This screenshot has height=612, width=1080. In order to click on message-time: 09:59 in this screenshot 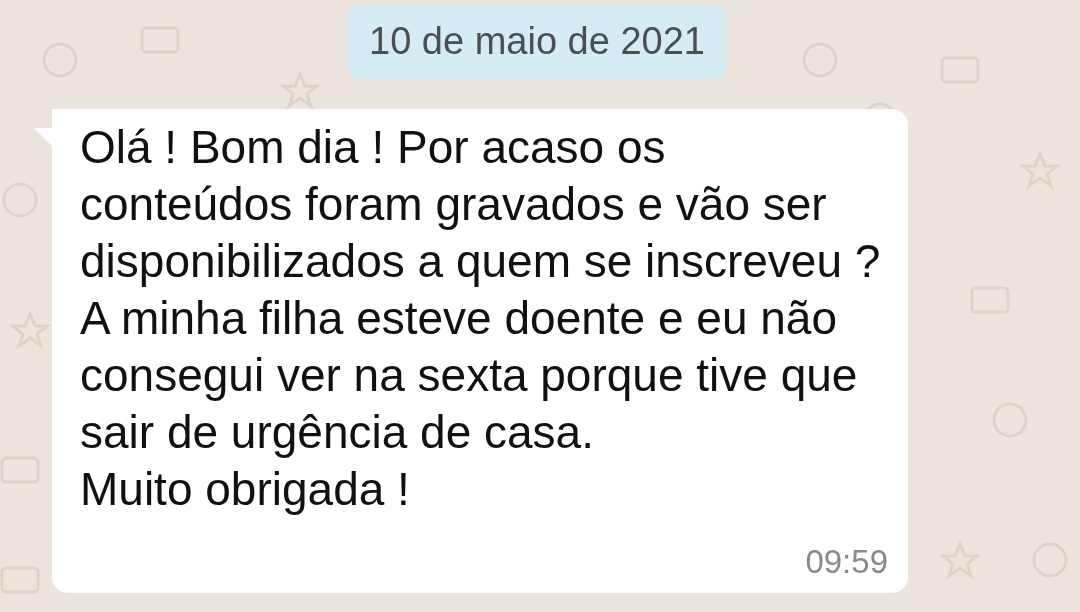, I will do `click(846, 562)`.